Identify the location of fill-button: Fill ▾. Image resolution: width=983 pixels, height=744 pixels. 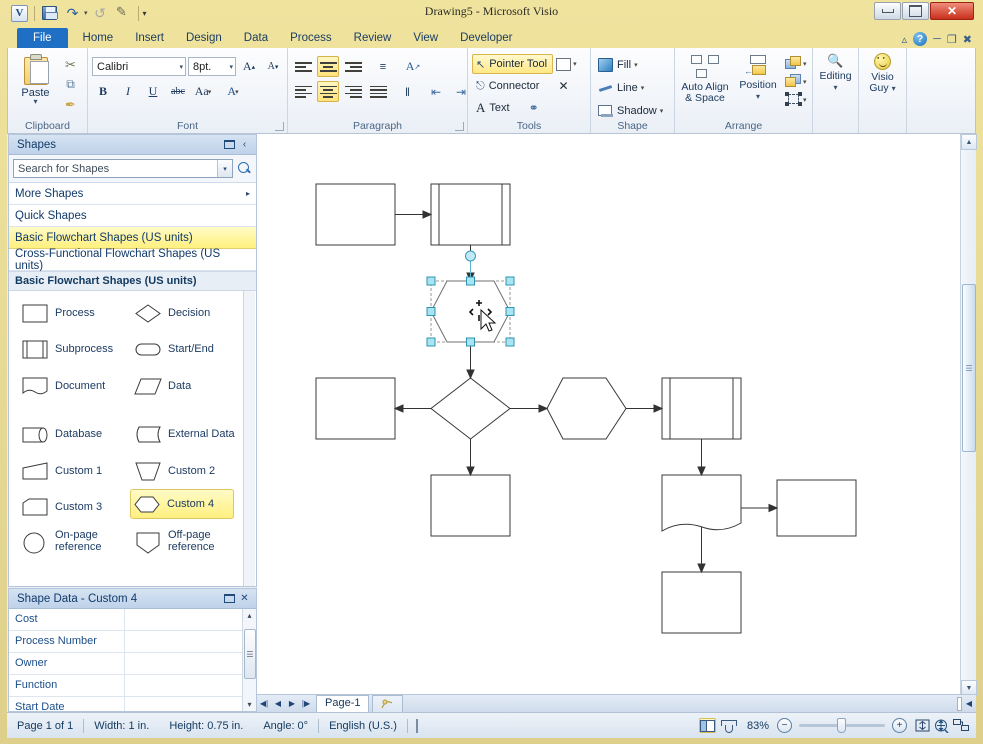
(618, 64).